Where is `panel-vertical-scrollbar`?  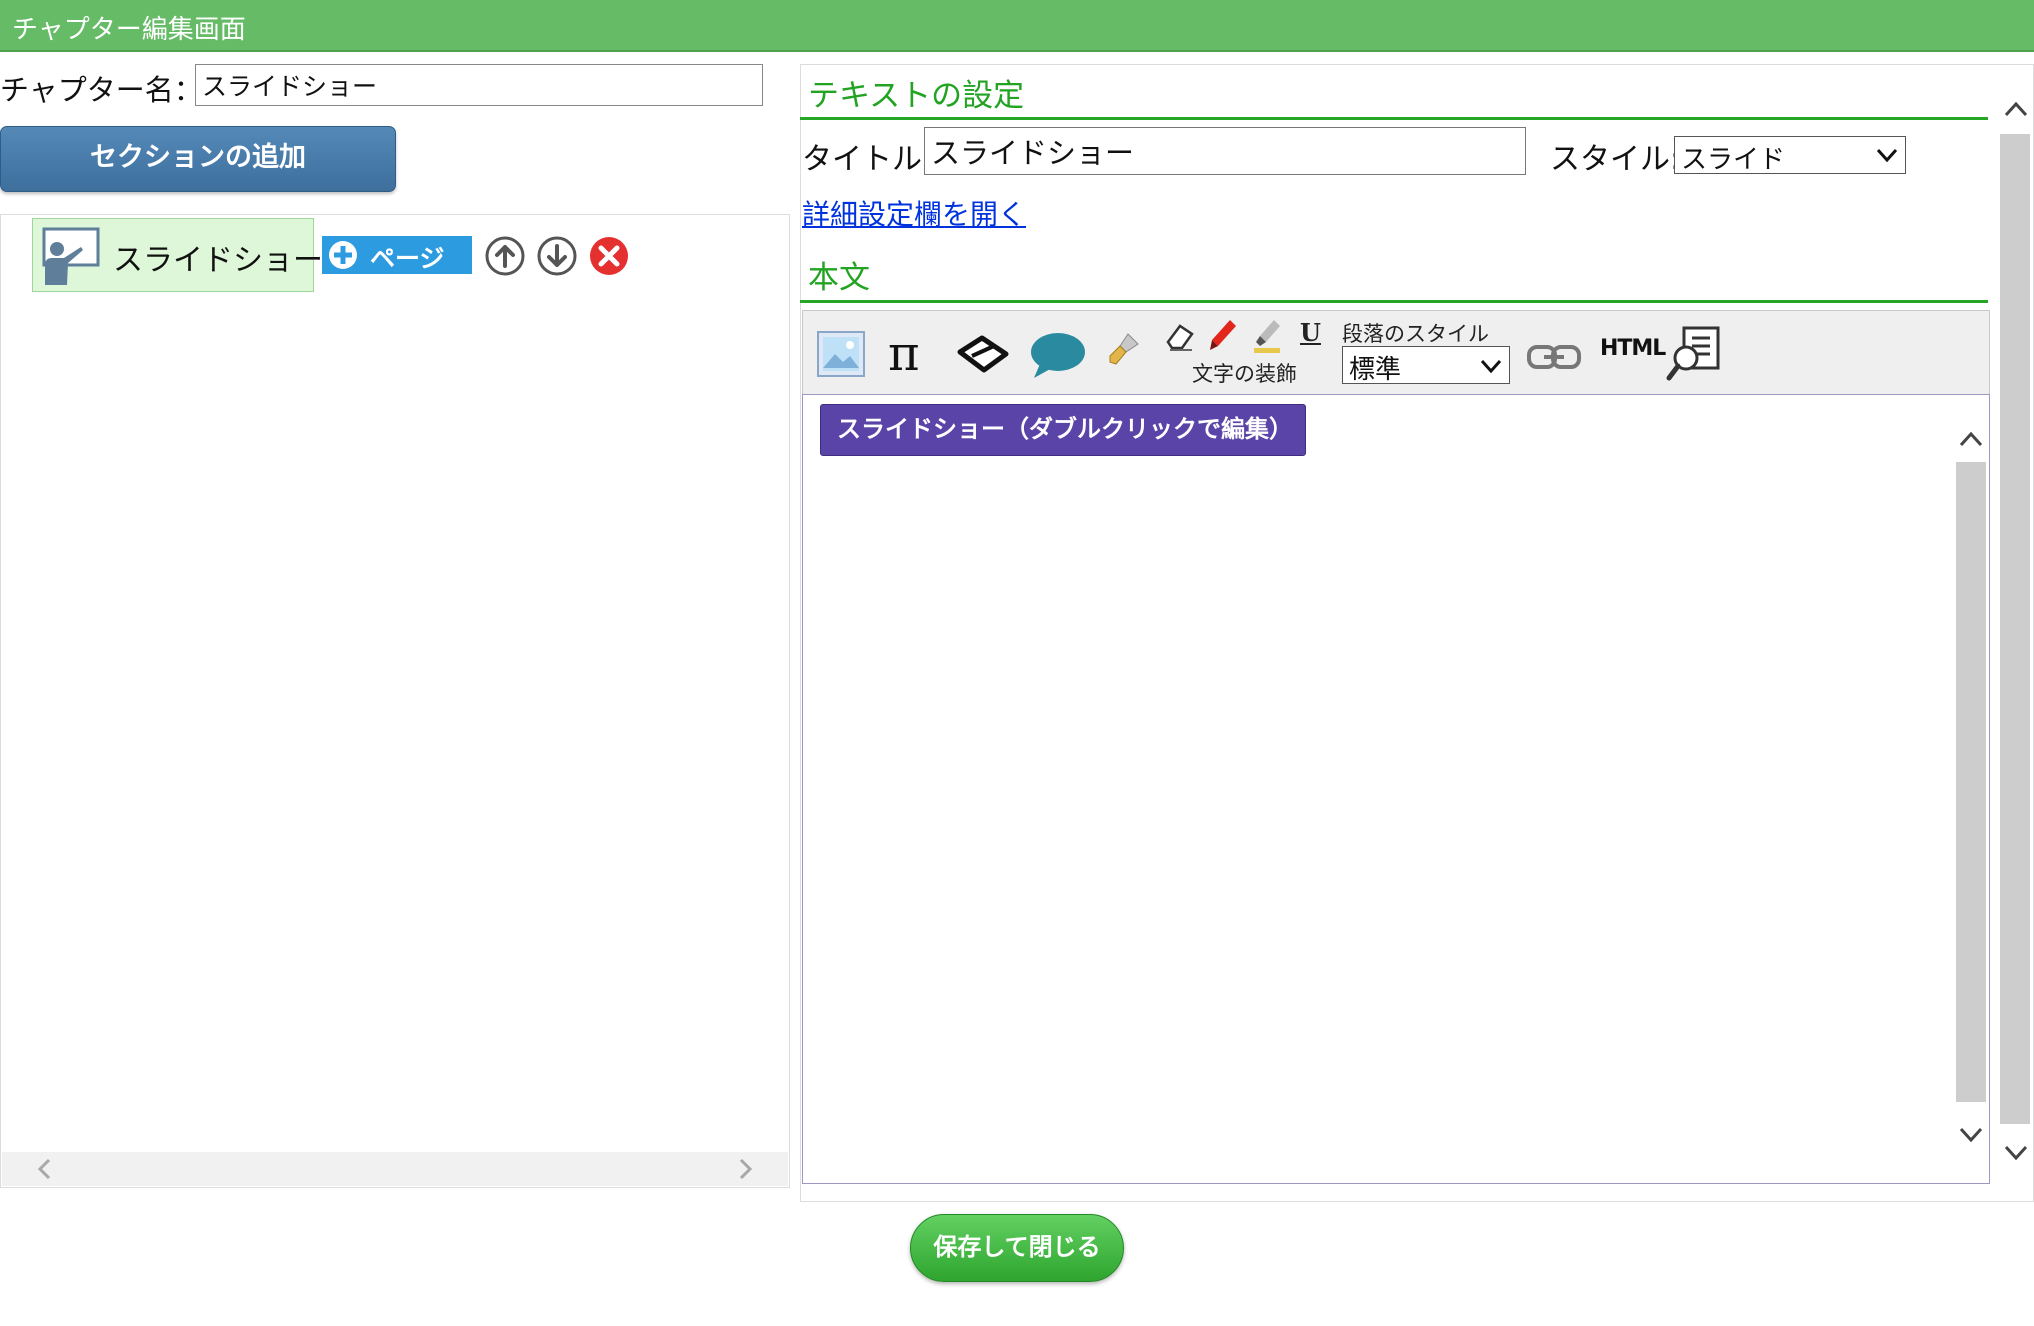
panel-vertical-scrollbar is located at coordinates (2016, 633).